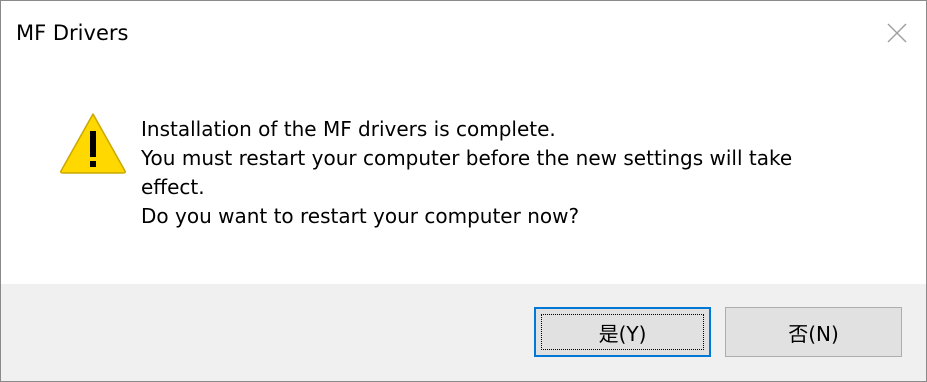 Image resolution: width=927 pixels, height=382 pixels. I want to click on close-button, so click(897, 32).